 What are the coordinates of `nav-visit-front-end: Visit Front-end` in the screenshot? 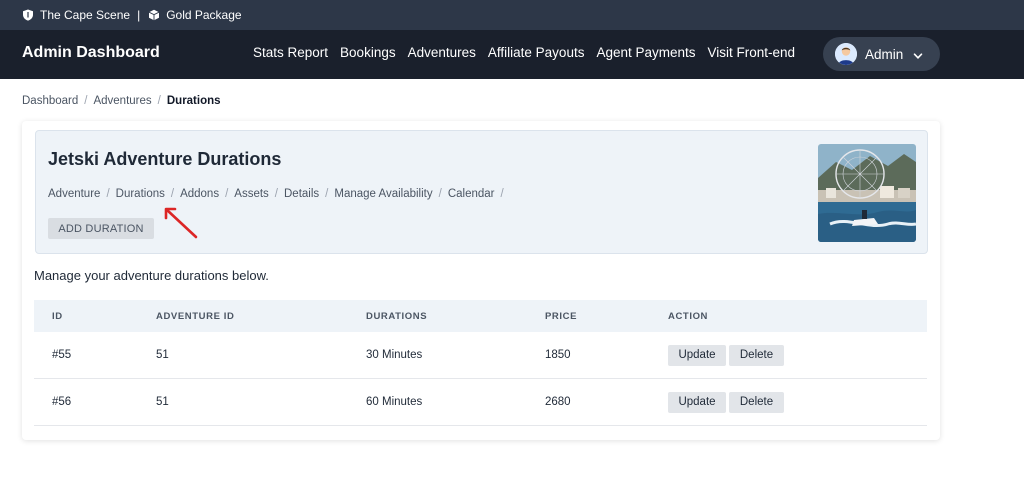 It's located at (752, 52).